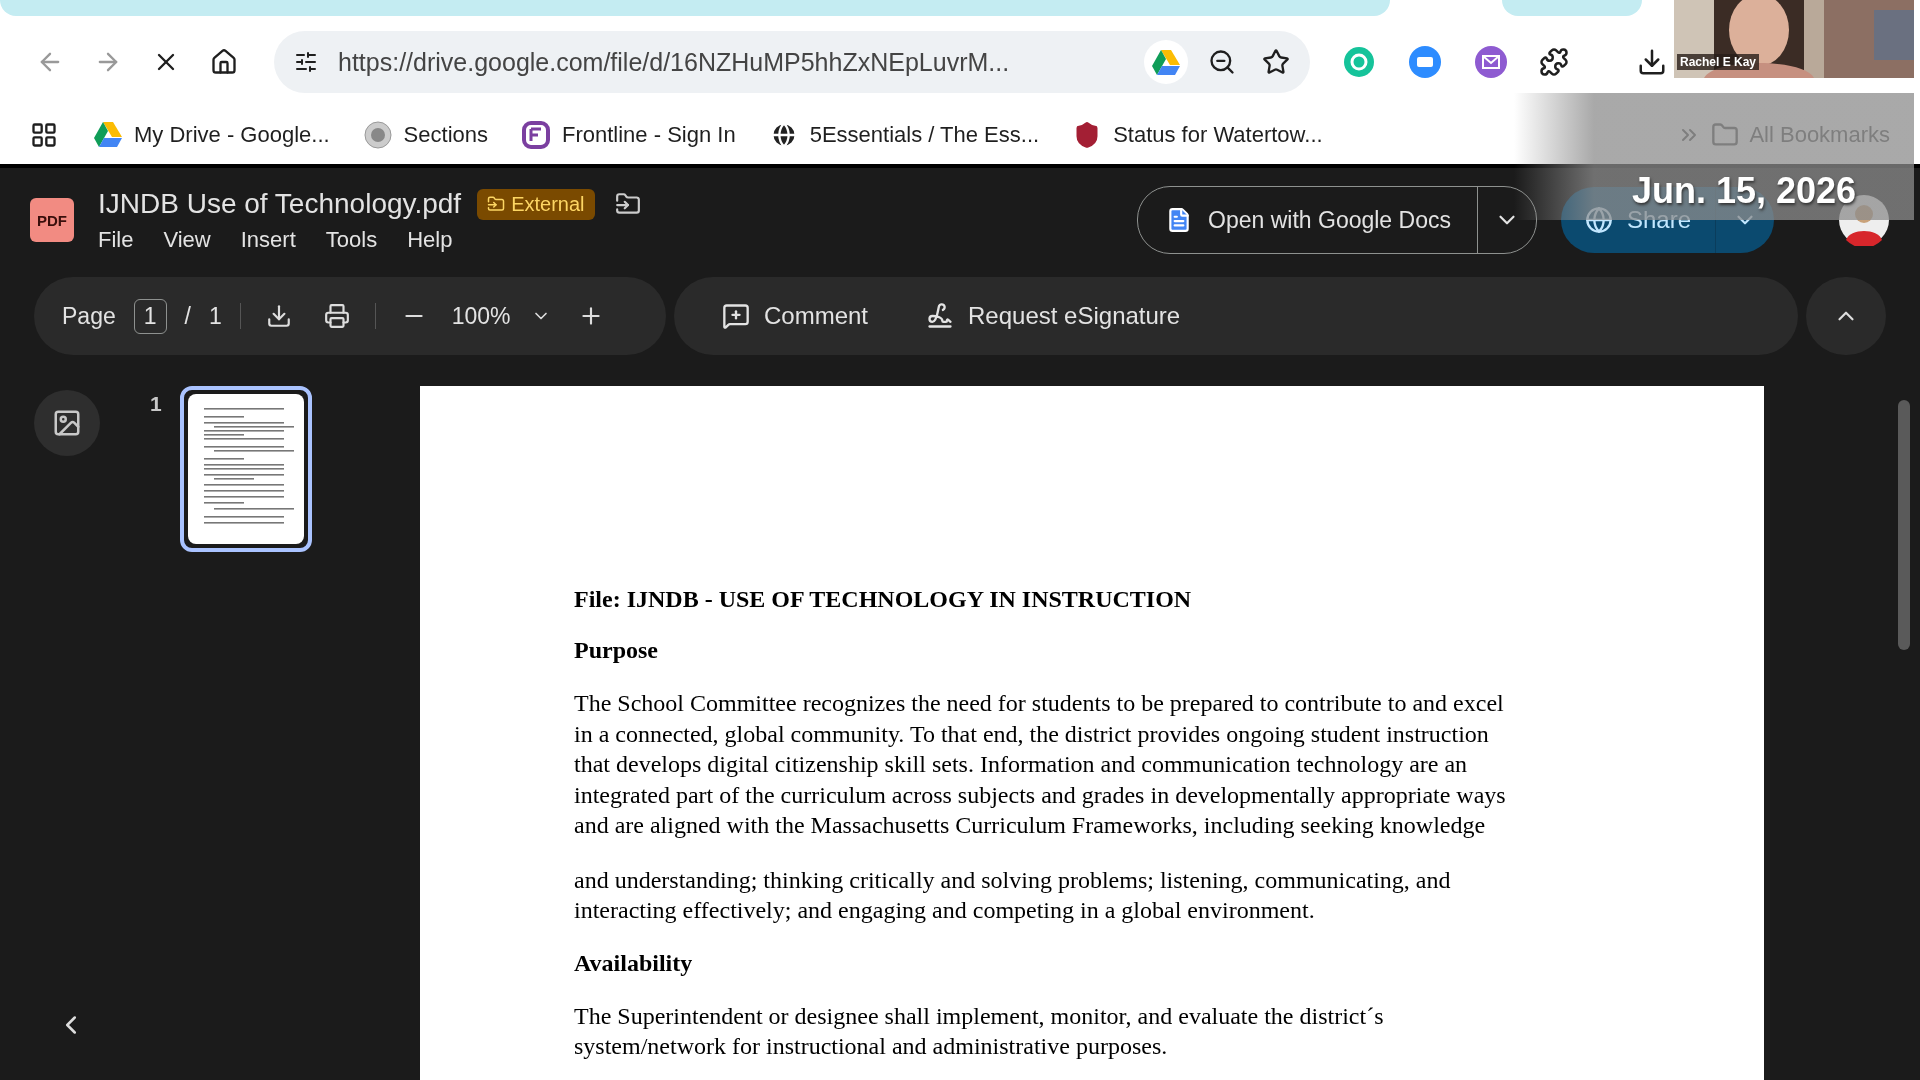 Image resolution: width=1920 pixels, height=1080 pixels. I want to click on document-heading: File: IJNDB - USE OF TECHNOLOGY IN INSTRUCTION, so click(883, 599).